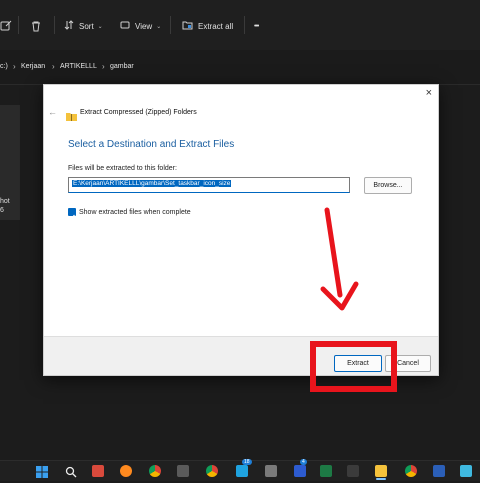 The height and width of the screenshot is (483, 480). What do you see at coordinates (122, 66) in the screenshot?
I see `breadcrumb-gambar: gambar` at bounding box center [122, 66].